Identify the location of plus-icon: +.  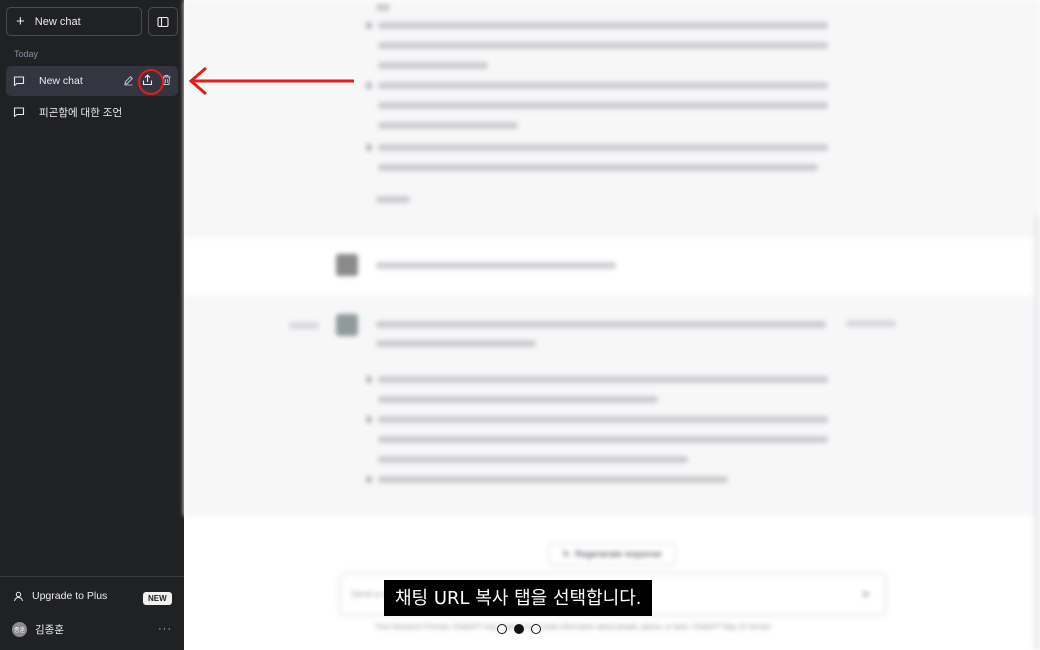
(20, 21).